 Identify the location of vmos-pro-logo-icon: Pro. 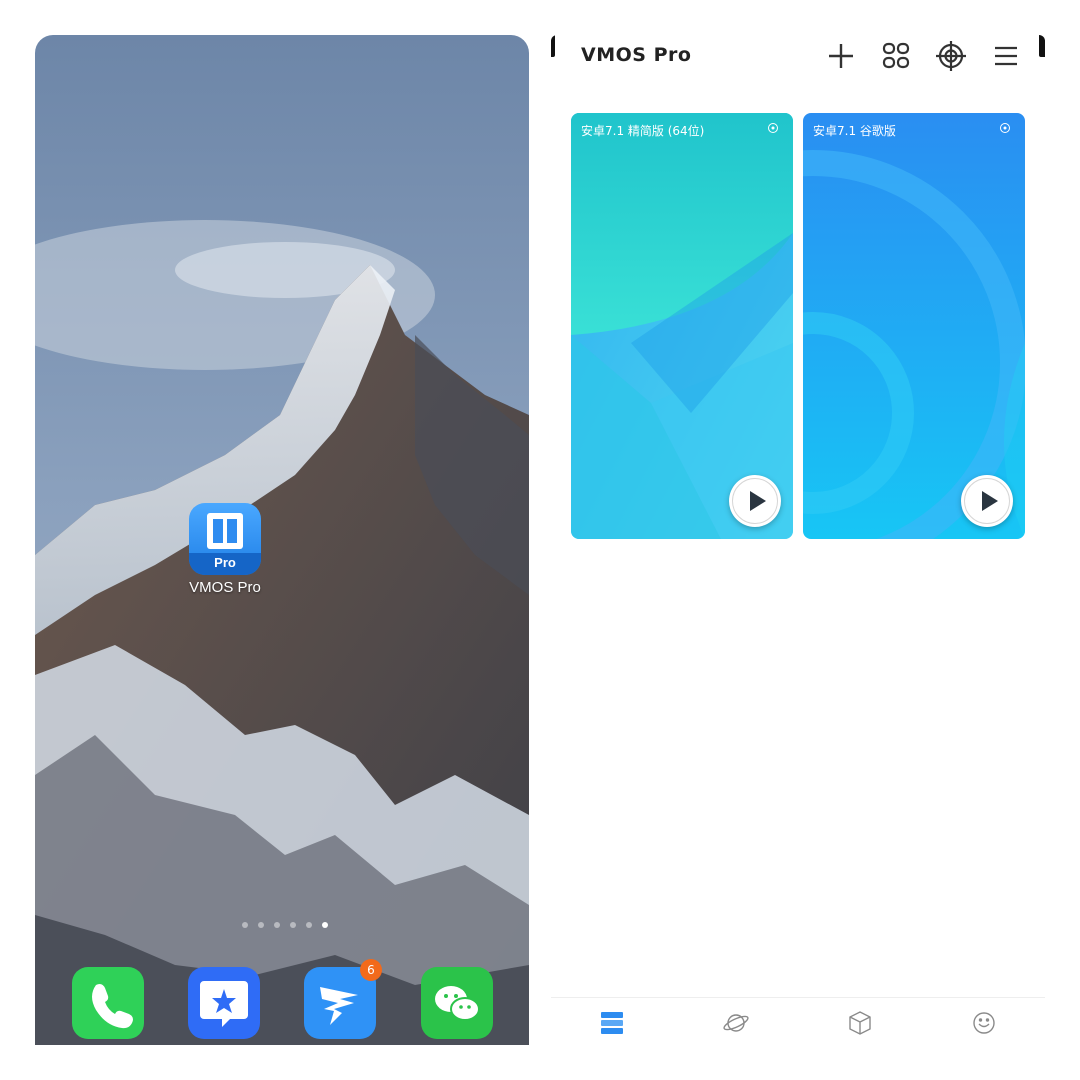
(225, 539).